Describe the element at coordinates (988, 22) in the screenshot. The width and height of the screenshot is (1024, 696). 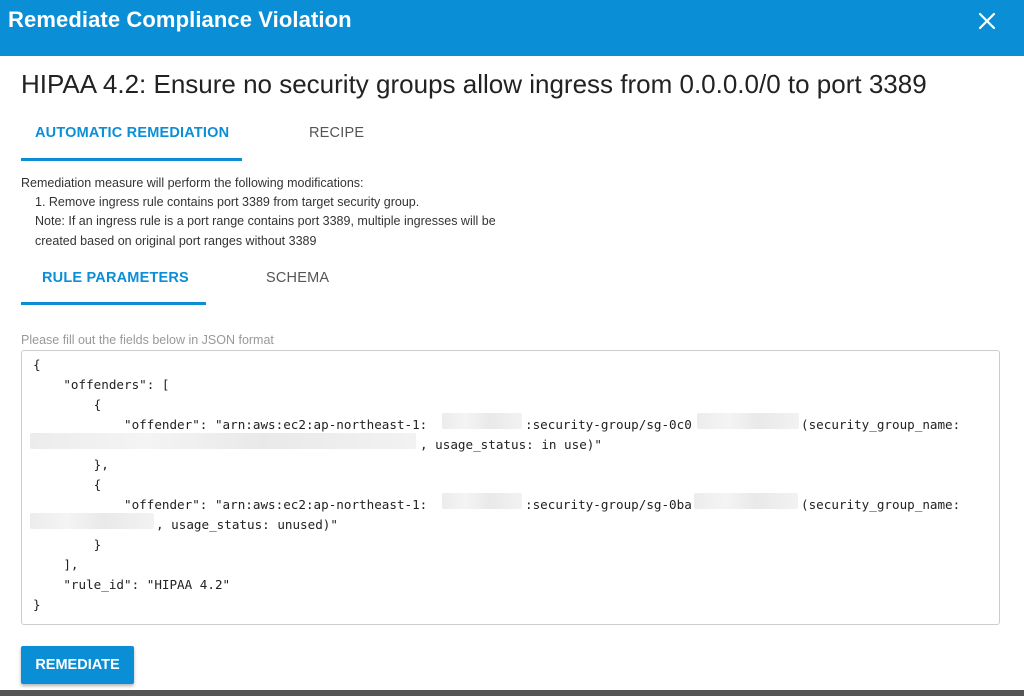
I see `close-icon` at that location.